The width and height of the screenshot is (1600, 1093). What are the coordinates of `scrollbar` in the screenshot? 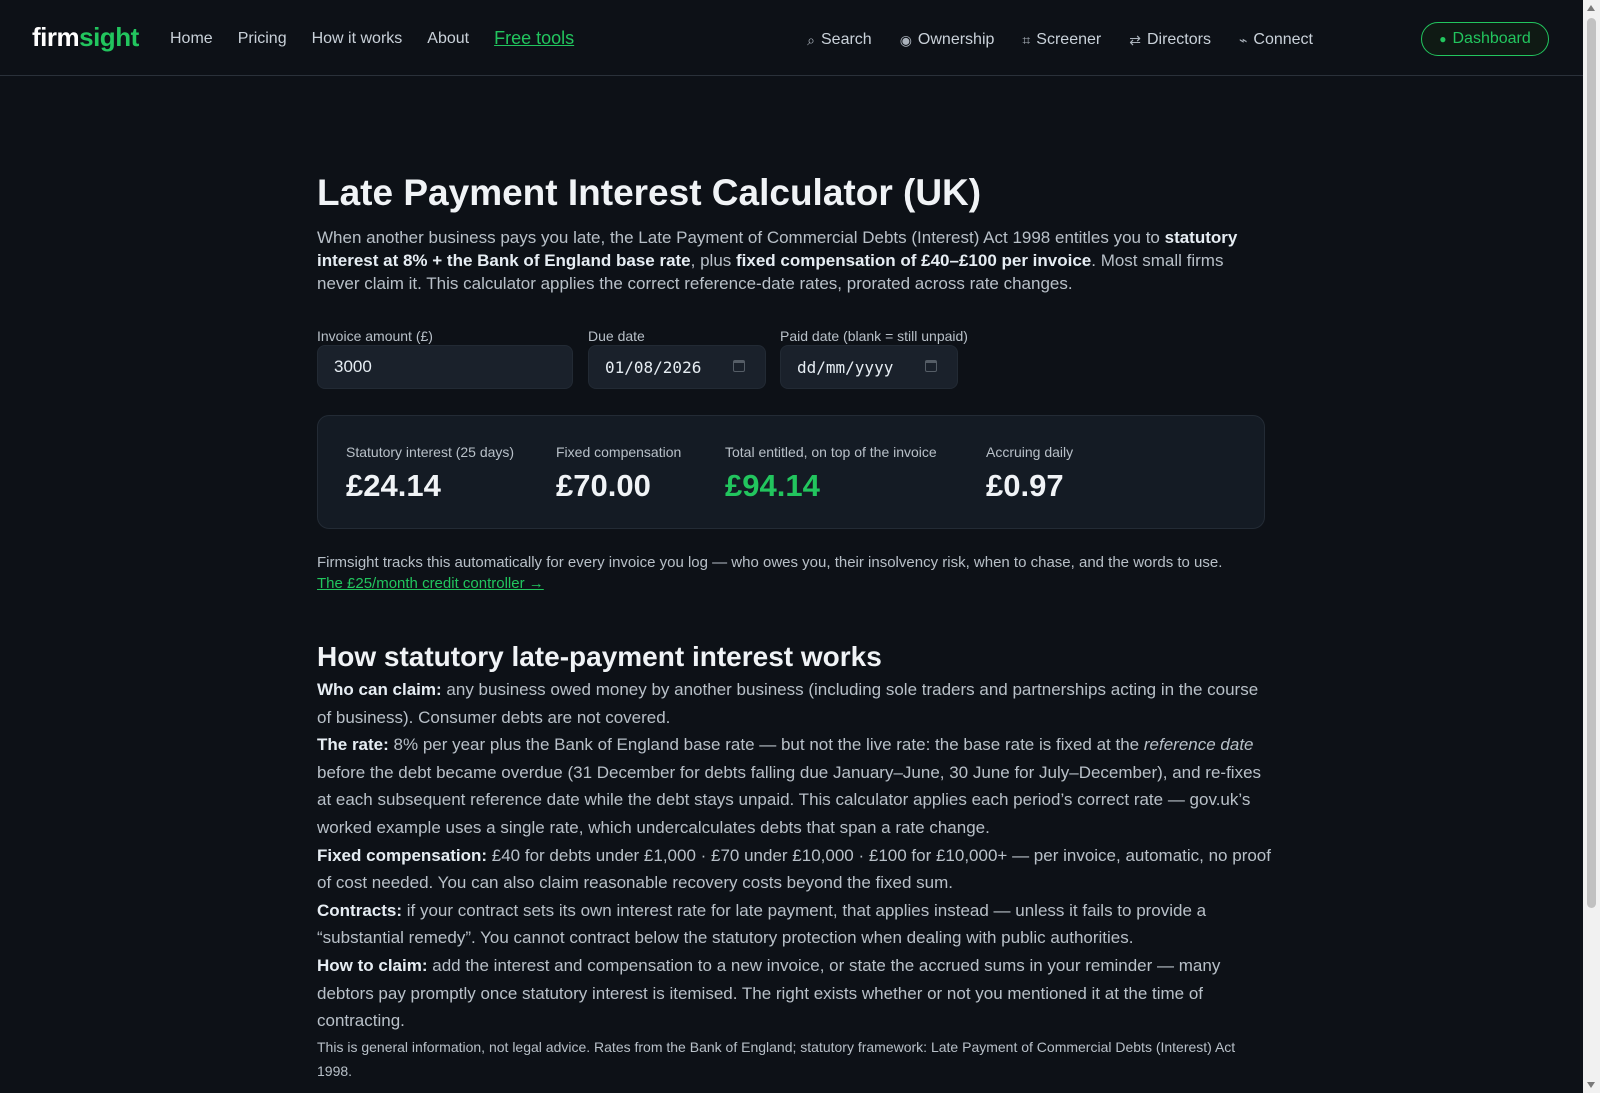 It's located at (1591, 546).